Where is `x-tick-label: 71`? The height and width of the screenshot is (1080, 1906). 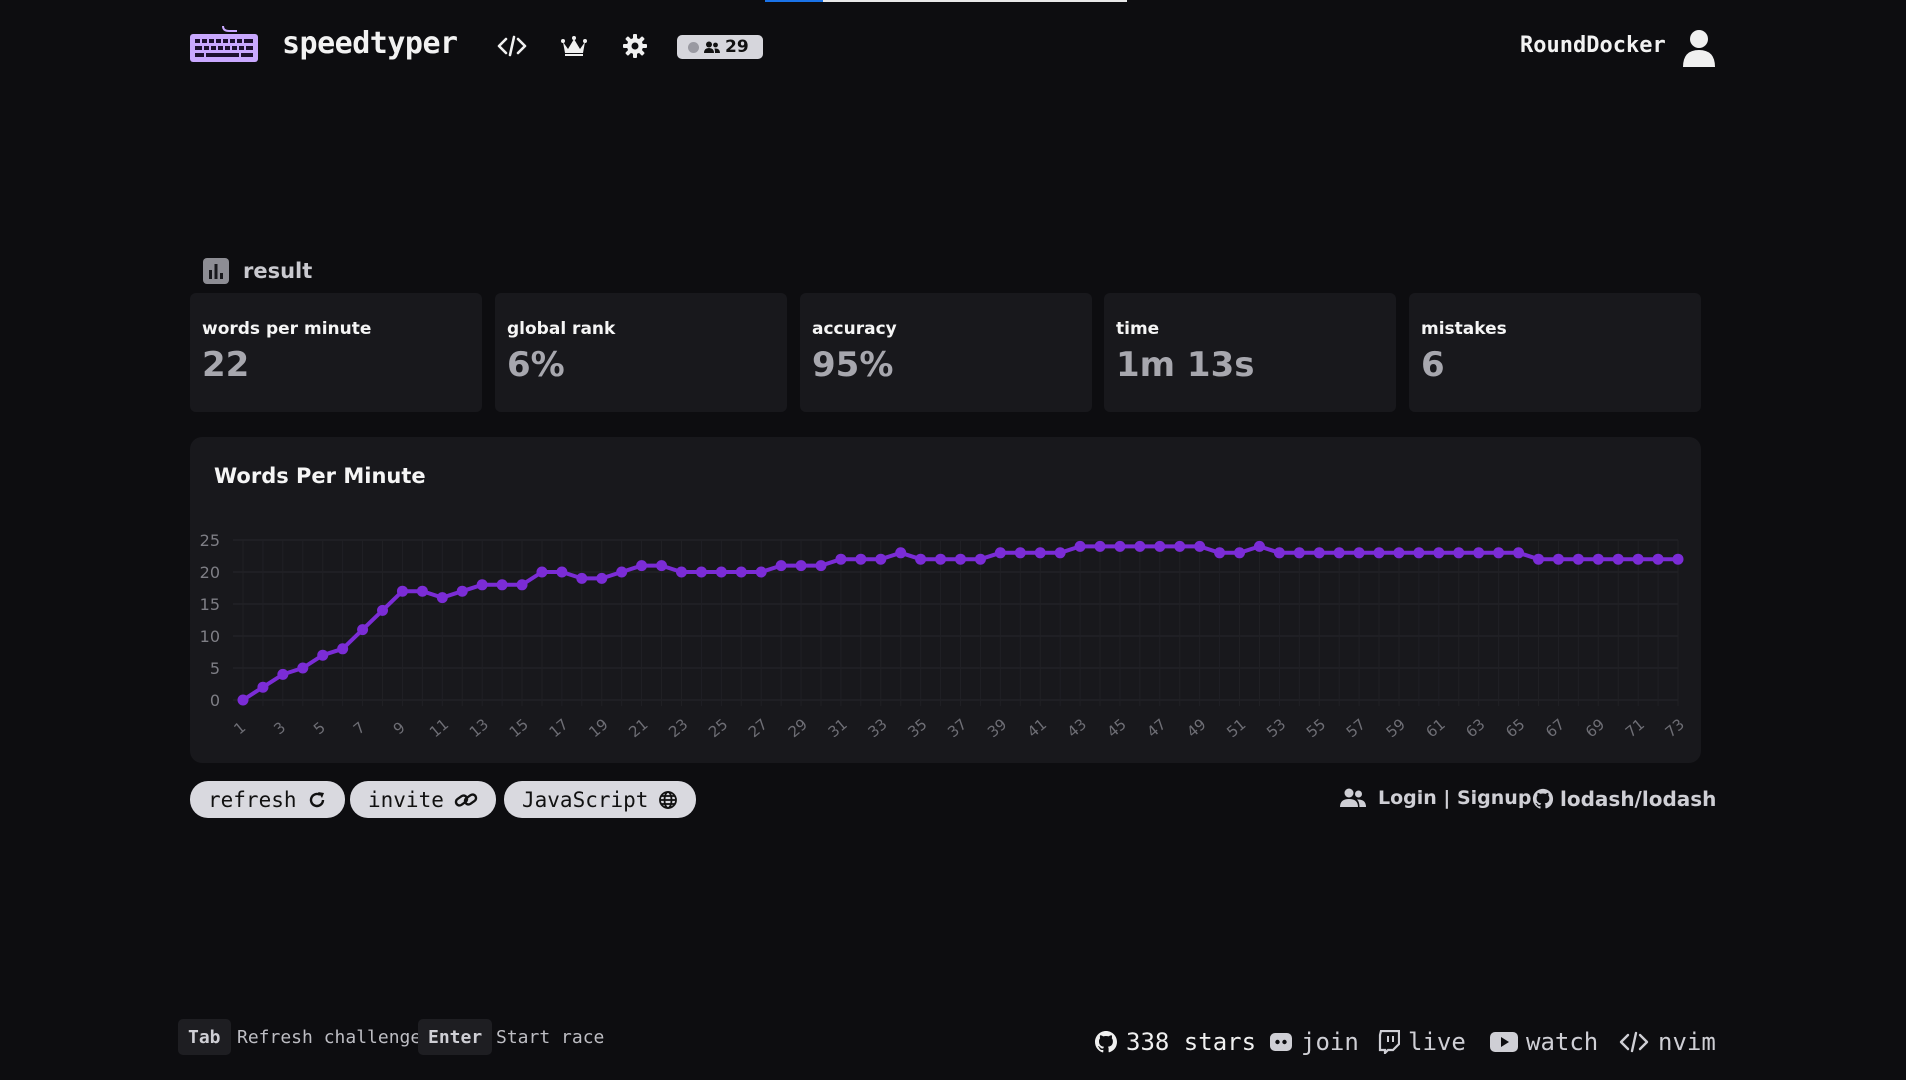 x-tick-label: 71 is located at coordinates (1635, 728).